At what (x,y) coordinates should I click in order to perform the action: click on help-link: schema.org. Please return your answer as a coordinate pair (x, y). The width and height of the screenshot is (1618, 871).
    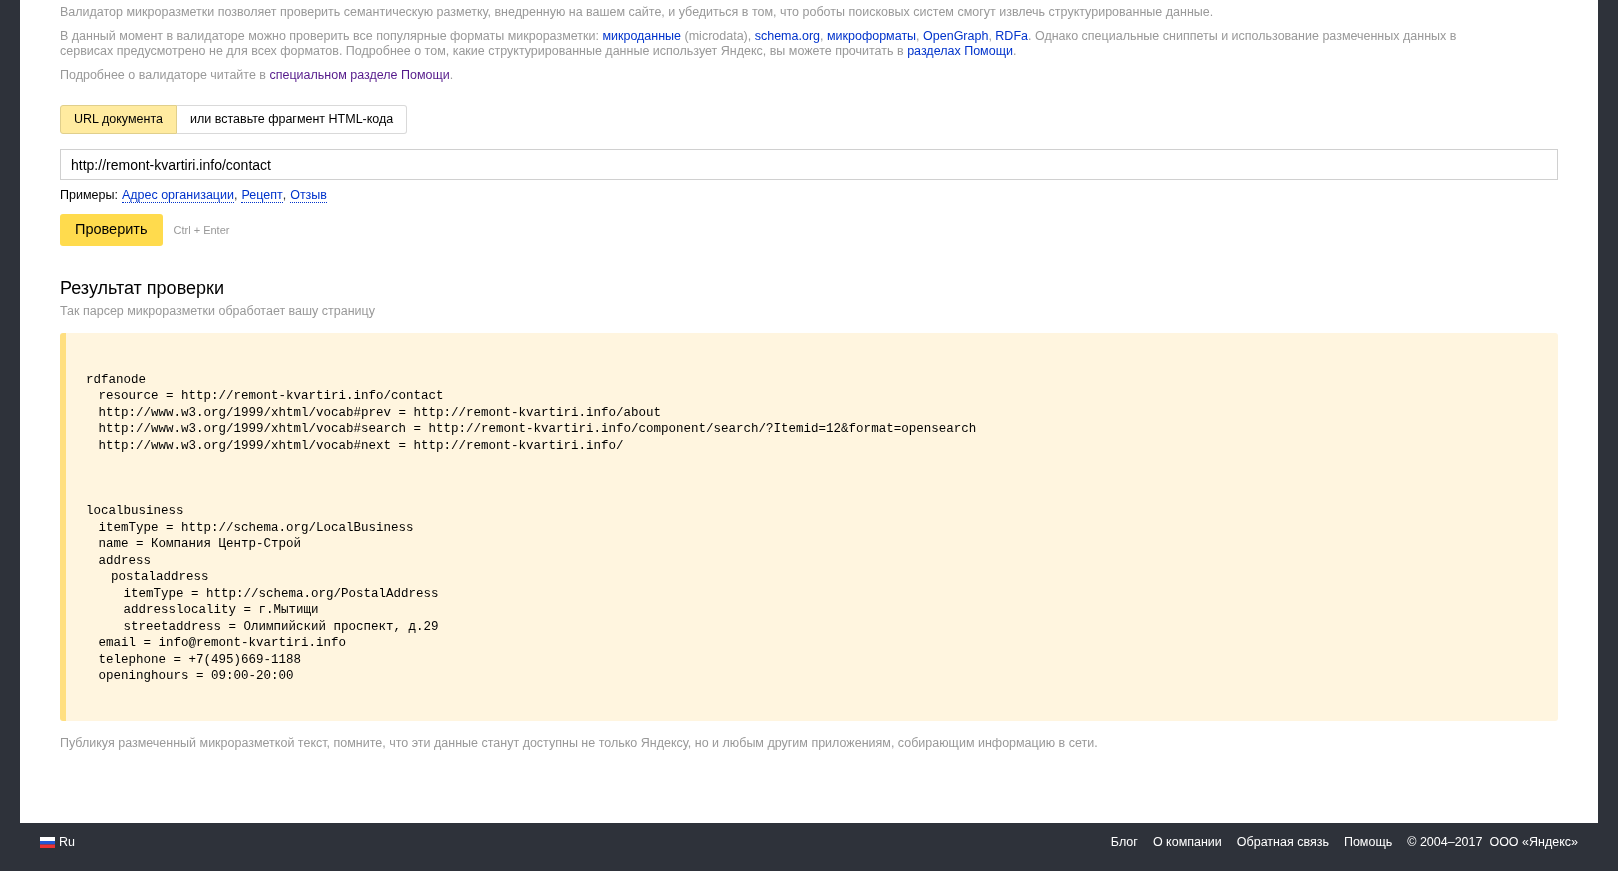
    Looking at the image, I should click on (787, 36).